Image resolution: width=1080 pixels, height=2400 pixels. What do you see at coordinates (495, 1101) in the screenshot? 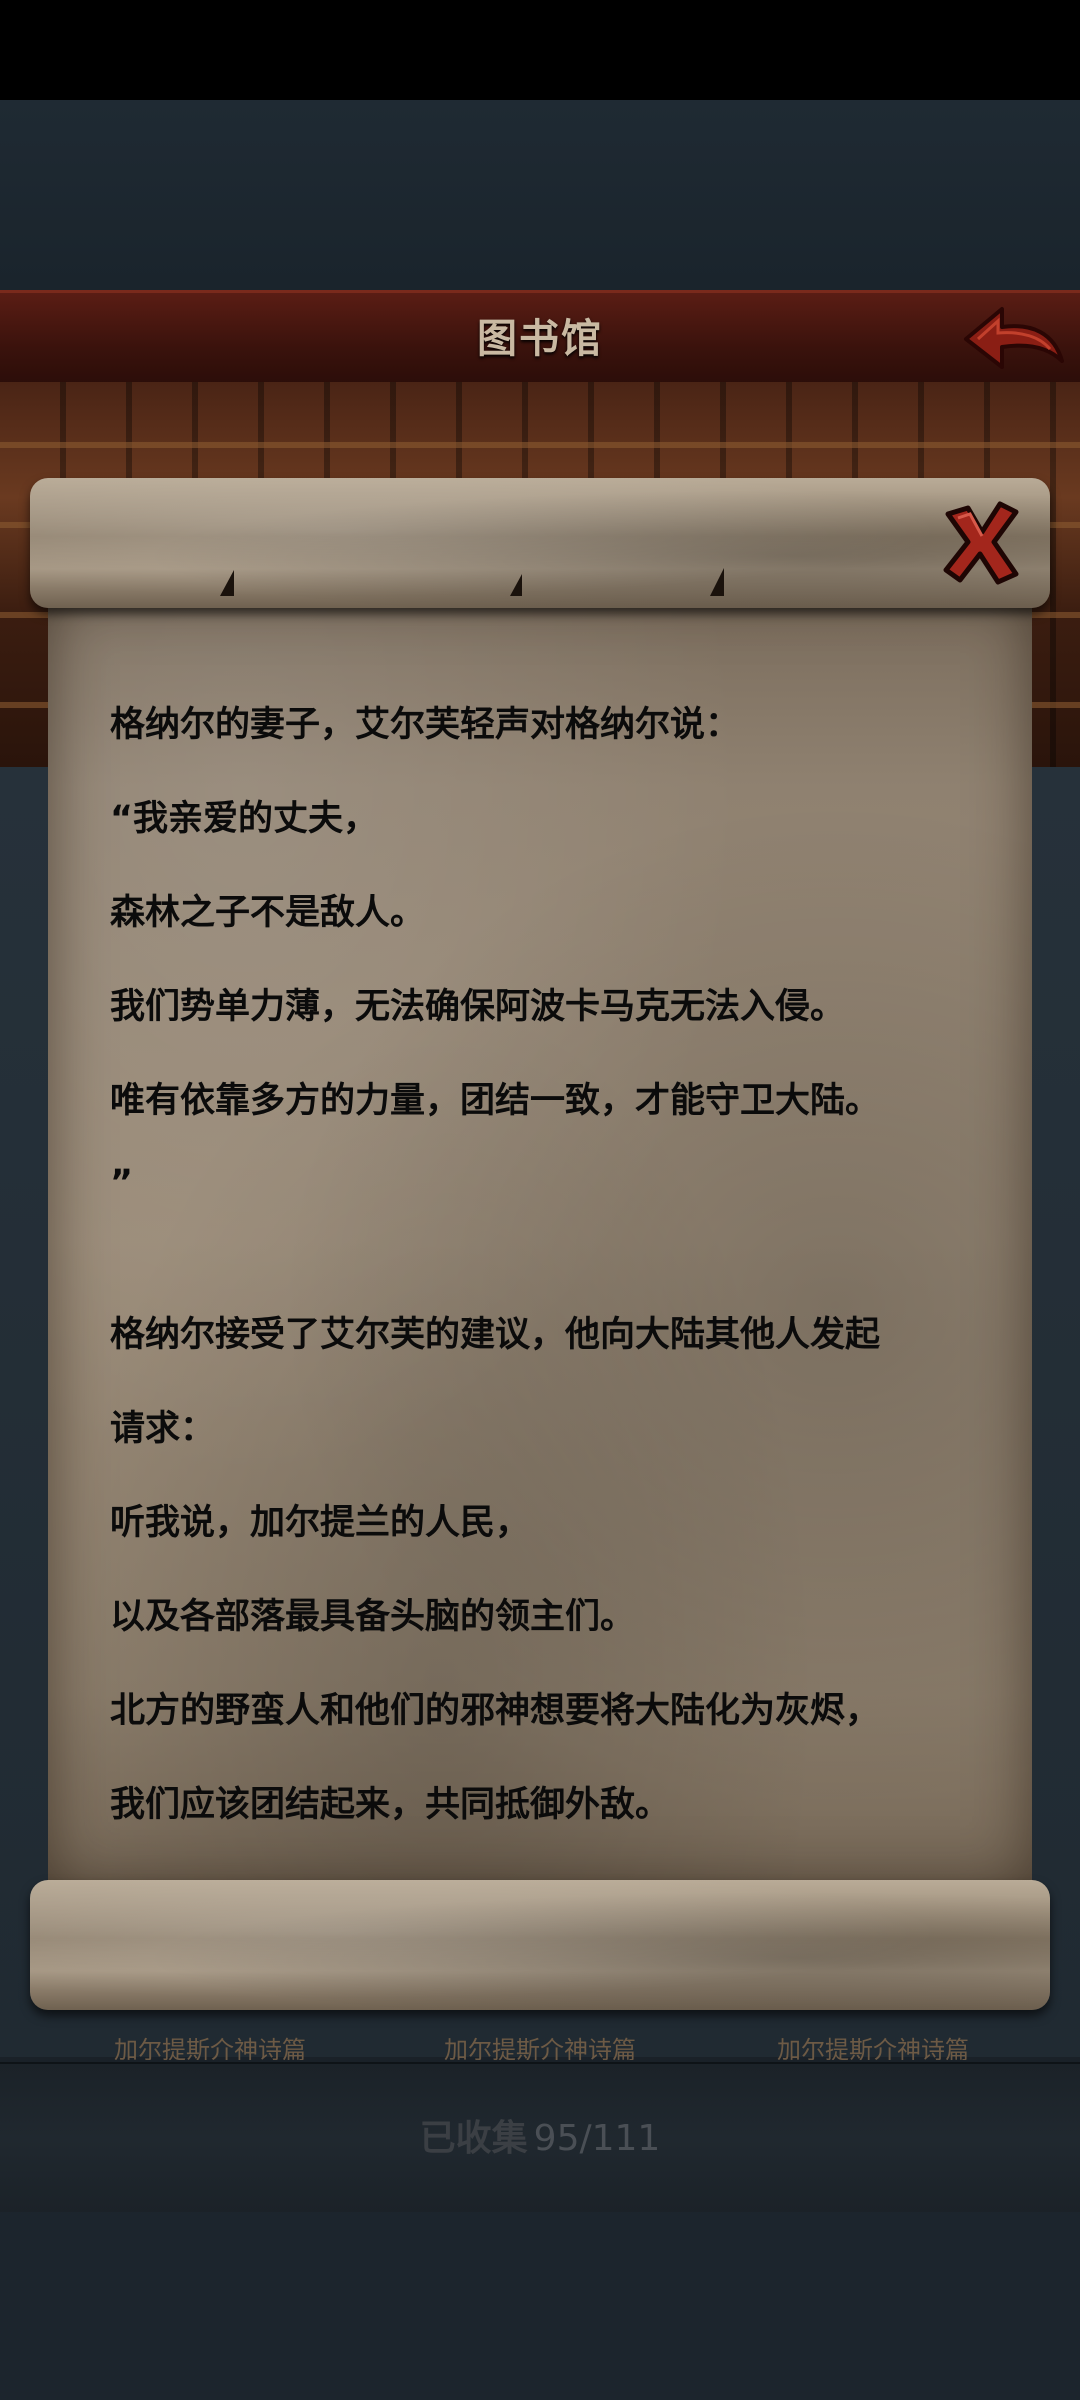
I see `text-line: 唯有依靠多方的力量，团结一致，才能守卫大陆。` at bounding box center [495, 1101].